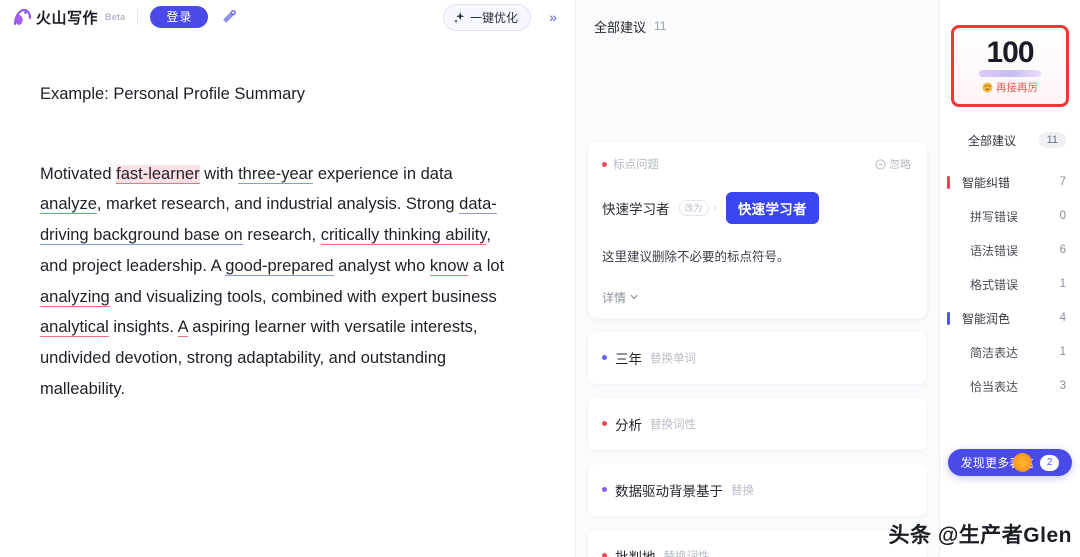  What do you see at coordinates (900, 165) in the screenshot?
I see `ignore-label: 忽略` at bounding box center [900, 165].